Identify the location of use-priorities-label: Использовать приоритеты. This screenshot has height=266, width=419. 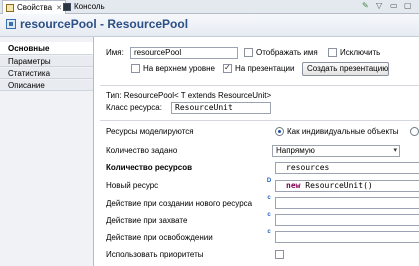
(155, 254).